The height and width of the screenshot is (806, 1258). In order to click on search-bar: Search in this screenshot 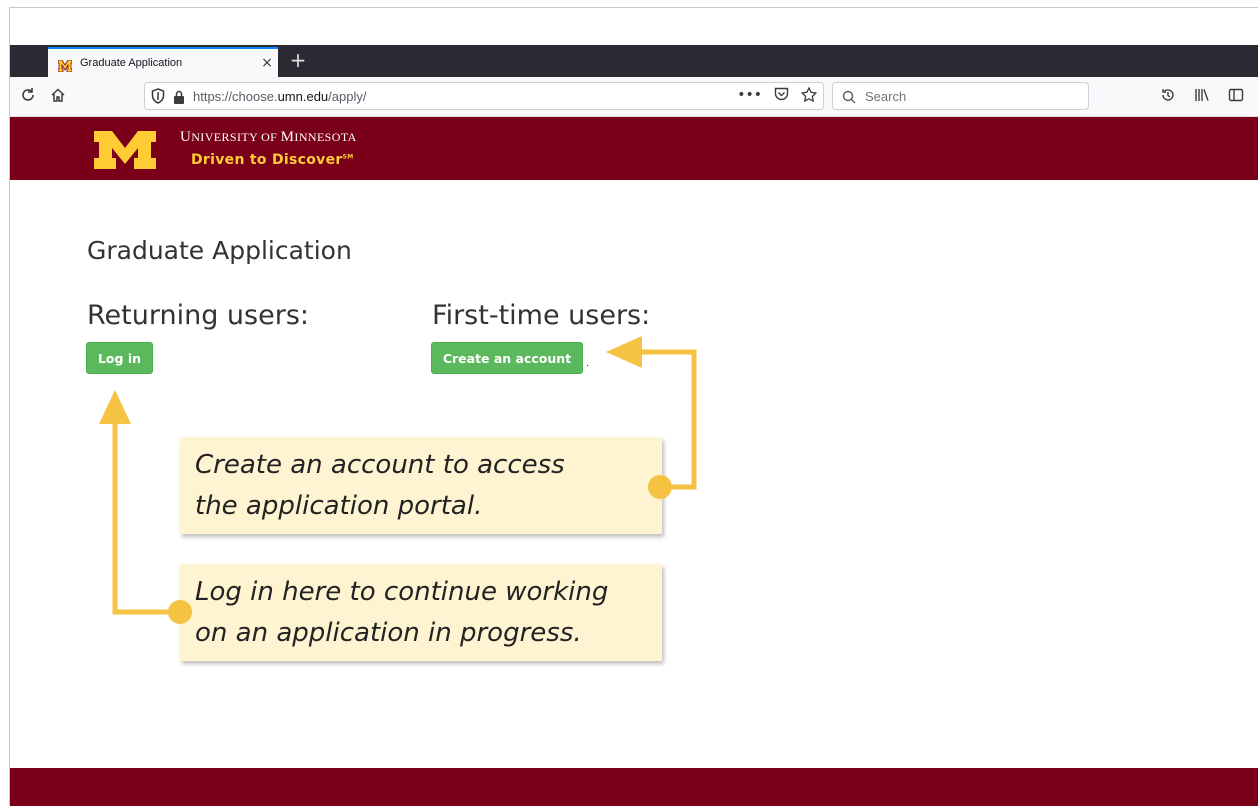, I will do `click(960, 96)`.